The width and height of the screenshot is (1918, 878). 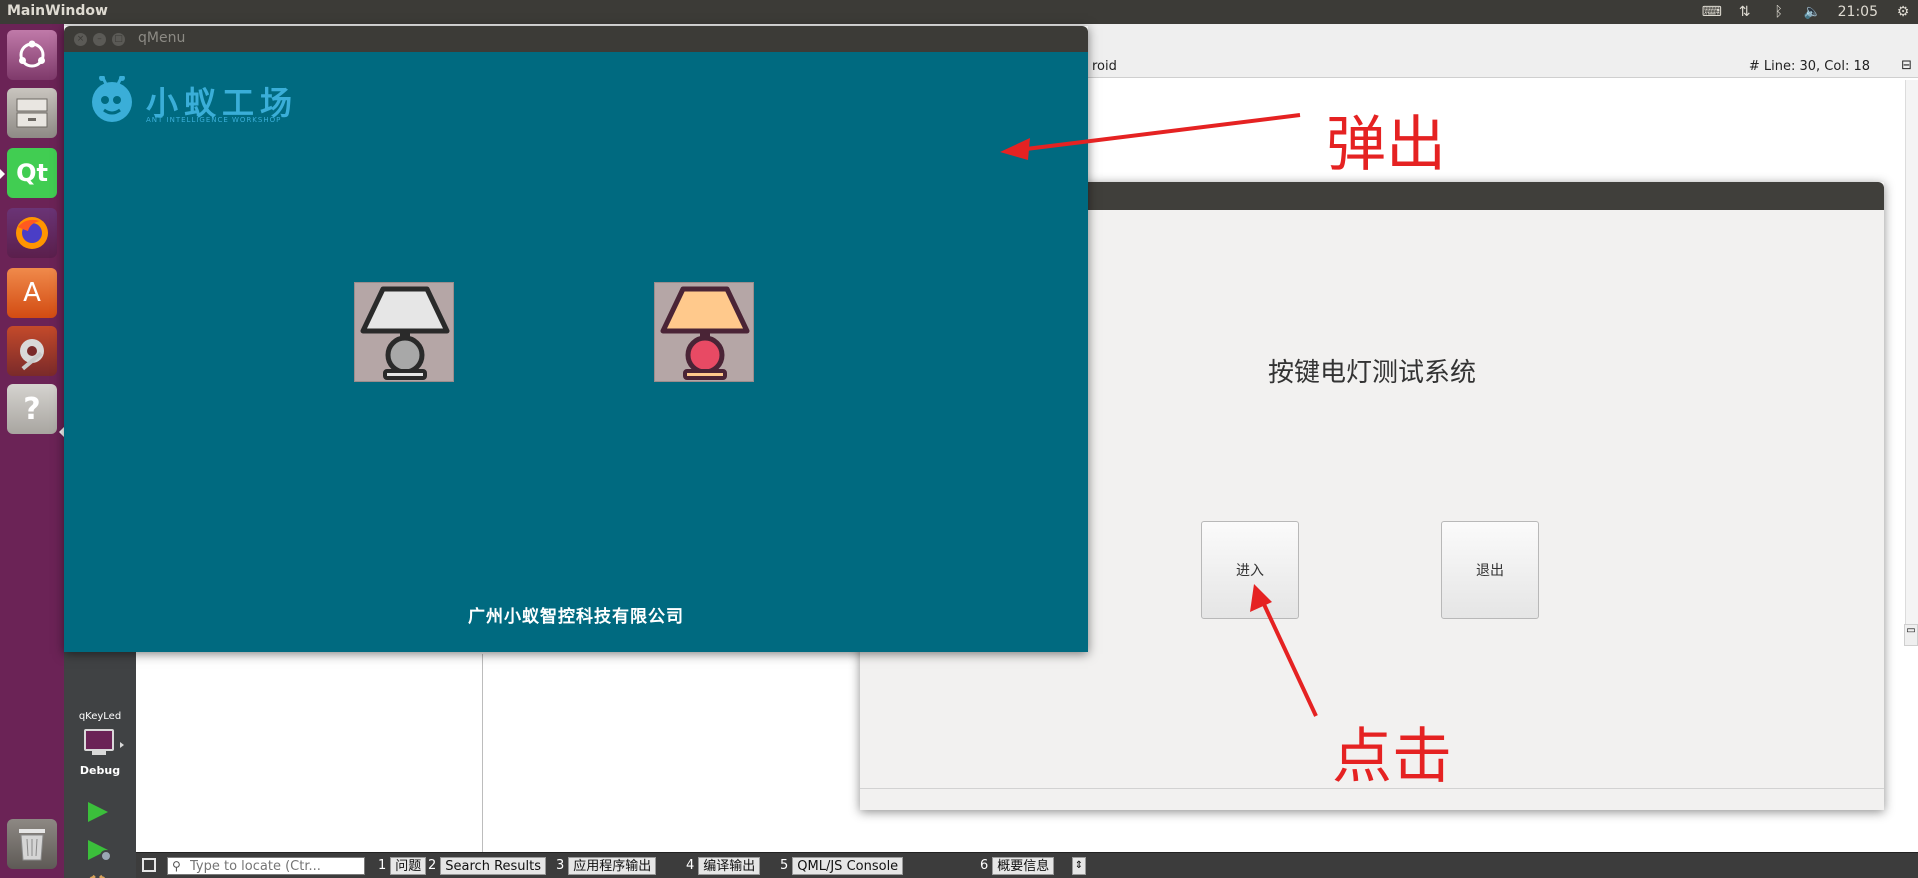 What do you see at coordinates (1392, 757) in the screenshot?
I see `annotation-click-label: 点击` at bounding box center [1392, 757].